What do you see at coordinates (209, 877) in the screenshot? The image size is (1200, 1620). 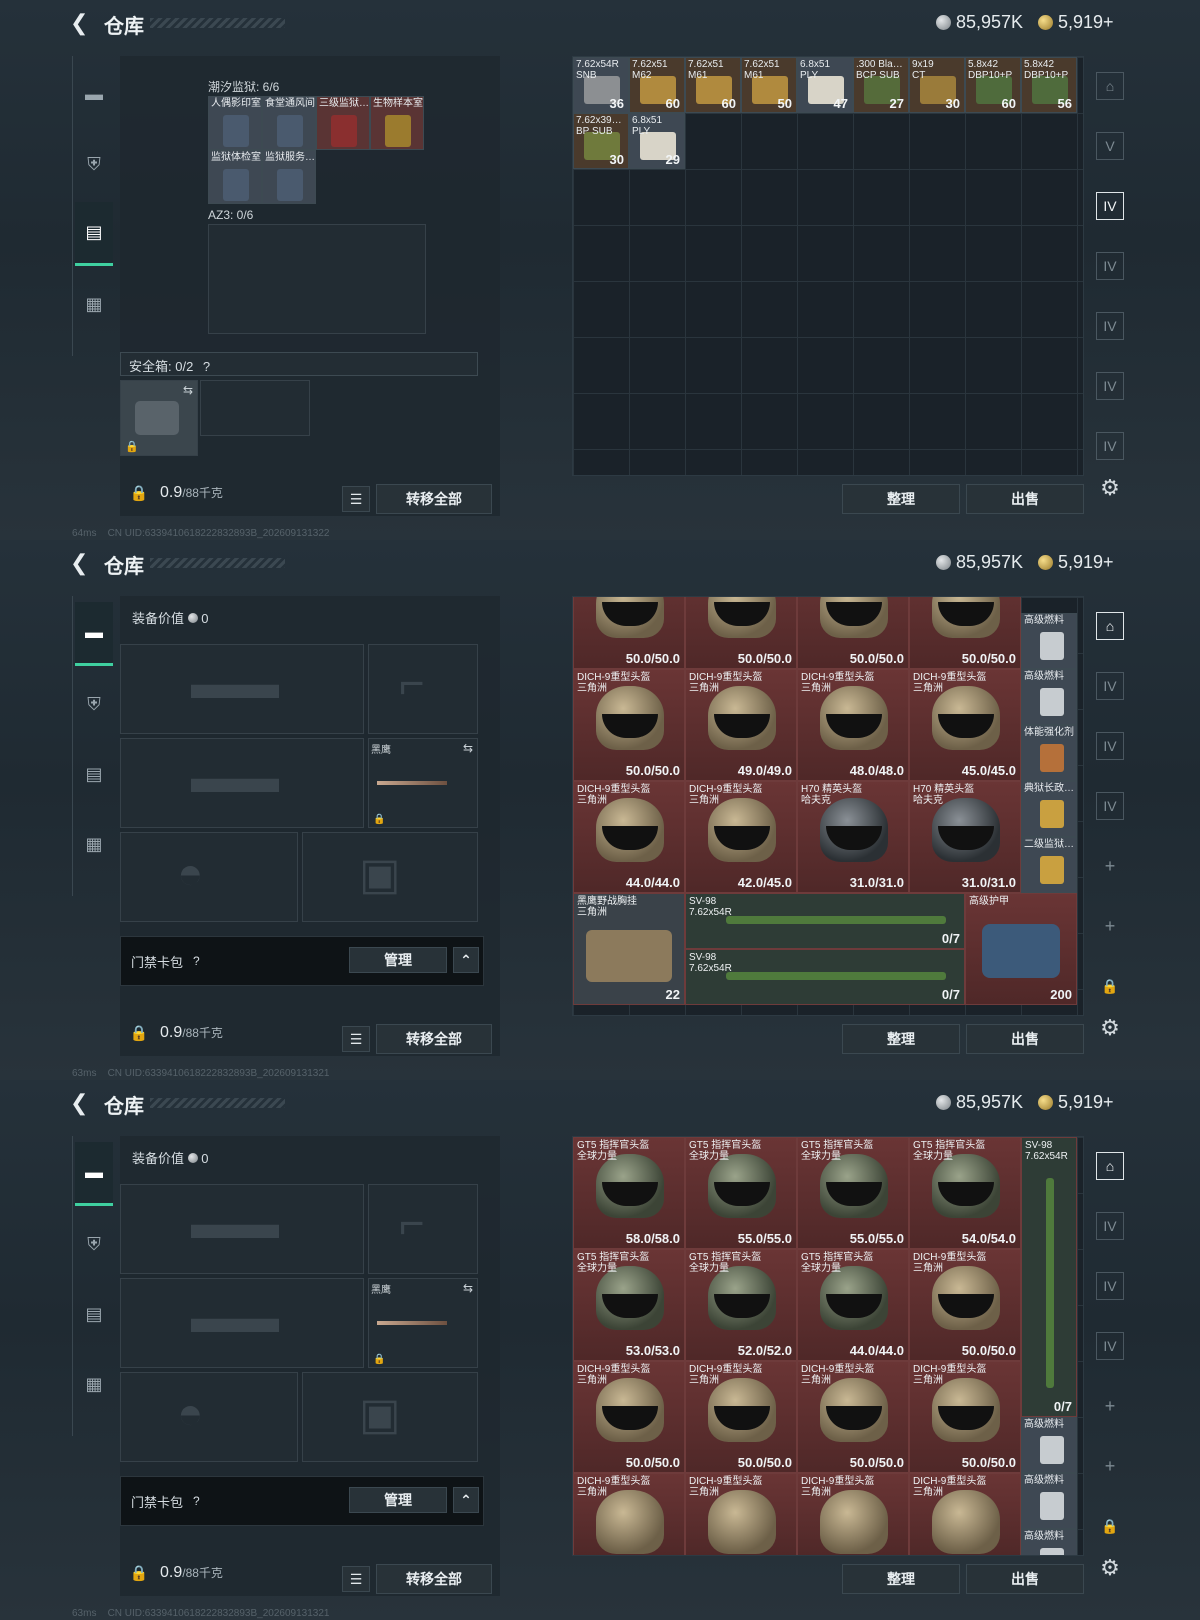 I see `helmet-slot: ◓` at bounding box center [209, 877].